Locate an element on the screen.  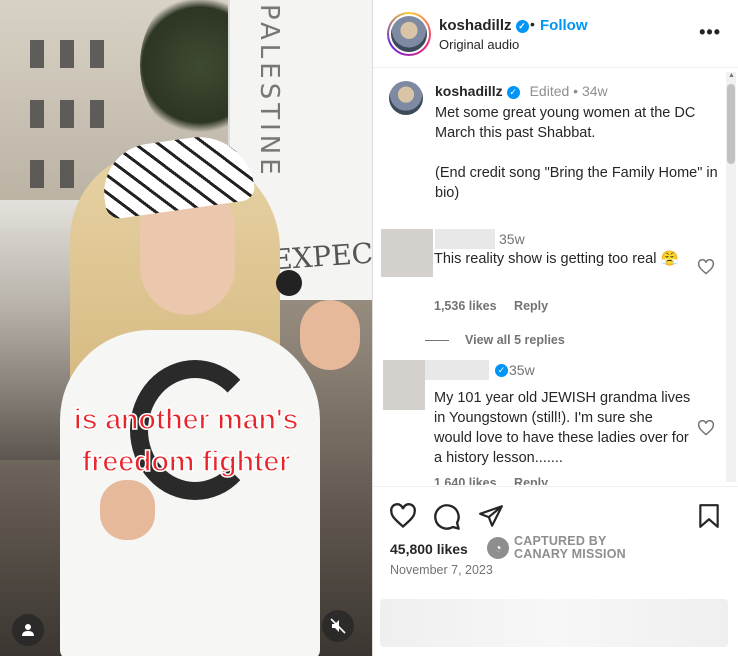
tagged-users-button is located at coordinates (28, 630).